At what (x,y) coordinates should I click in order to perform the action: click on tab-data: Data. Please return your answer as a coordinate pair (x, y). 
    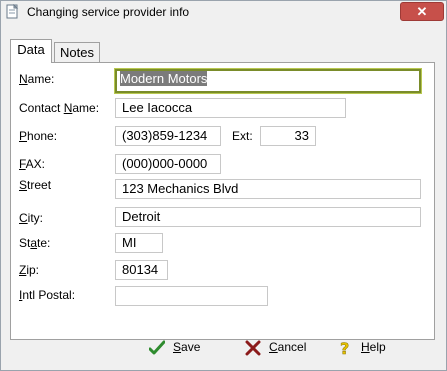
    Looking at the image, I should click on (31, 51).